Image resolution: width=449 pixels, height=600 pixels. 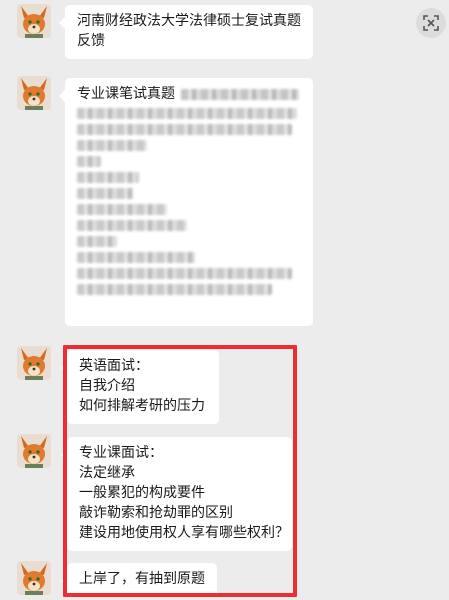 I want to click on message-text: 反馈, so click(x=91, y=41).